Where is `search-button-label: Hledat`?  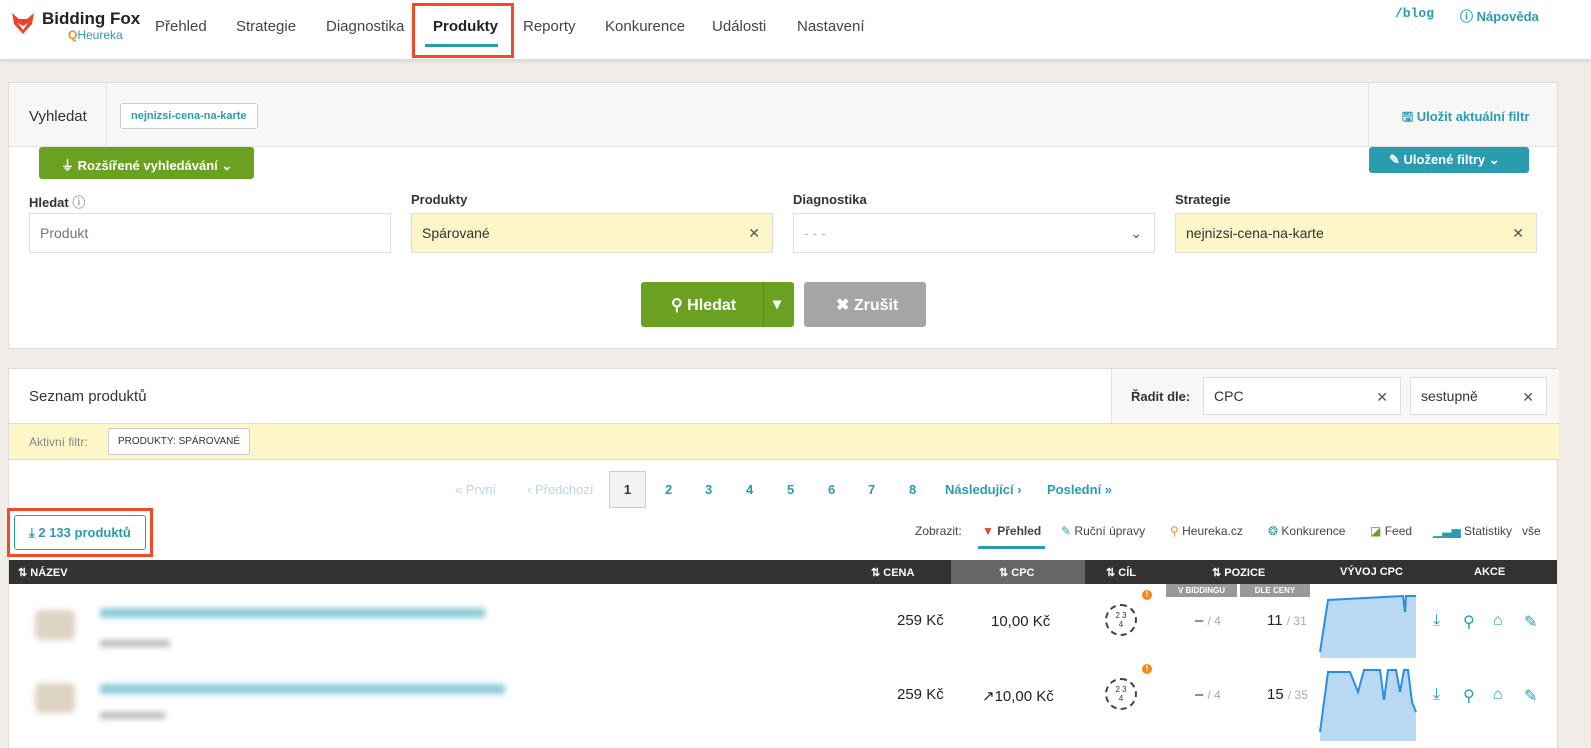
search-button-label: Hledat is located at coordinates (712, 305).